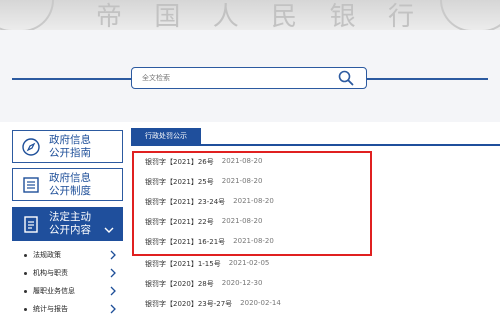 This screenshot has height=318, width=500. I want to click on subitem-label: 机构与职责, so click(50, 273).